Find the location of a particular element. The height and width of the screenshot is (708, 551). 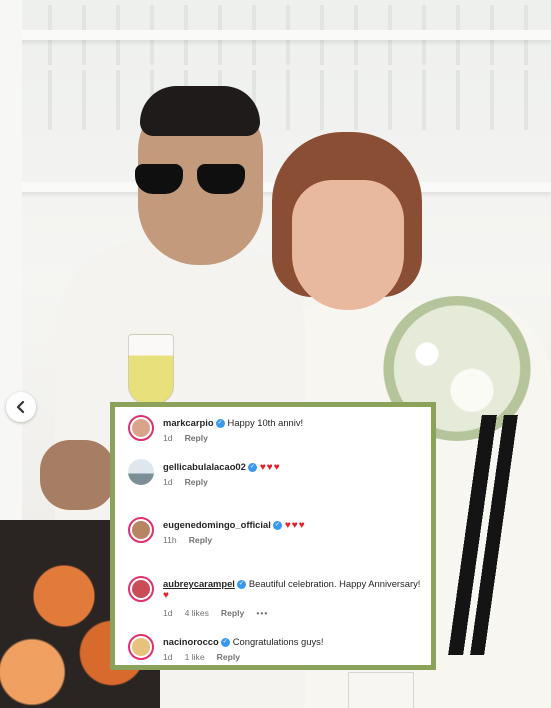

comment-username: nacinorocco is located at coordinates (191, 641).